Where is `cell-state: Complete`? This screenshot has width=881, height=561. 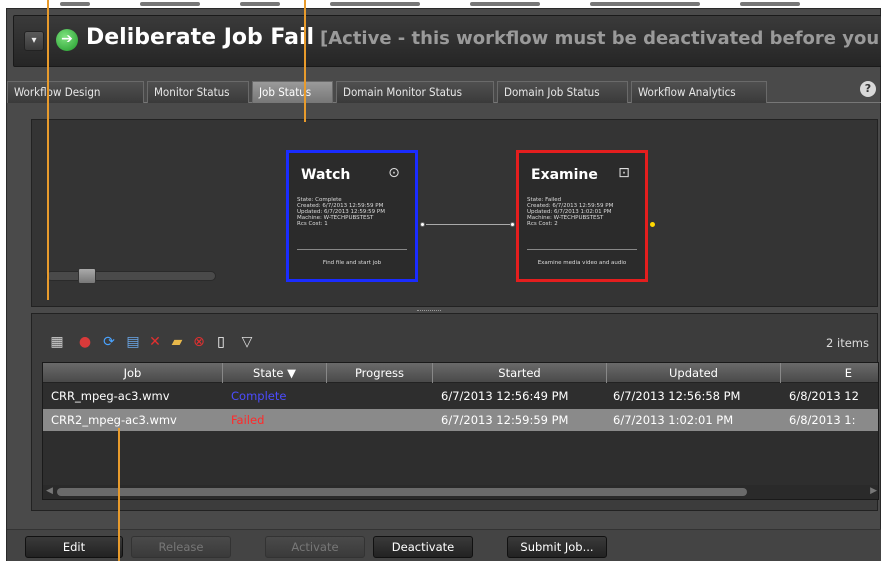 cell-state: Complete is located at coordinates (259, 396).